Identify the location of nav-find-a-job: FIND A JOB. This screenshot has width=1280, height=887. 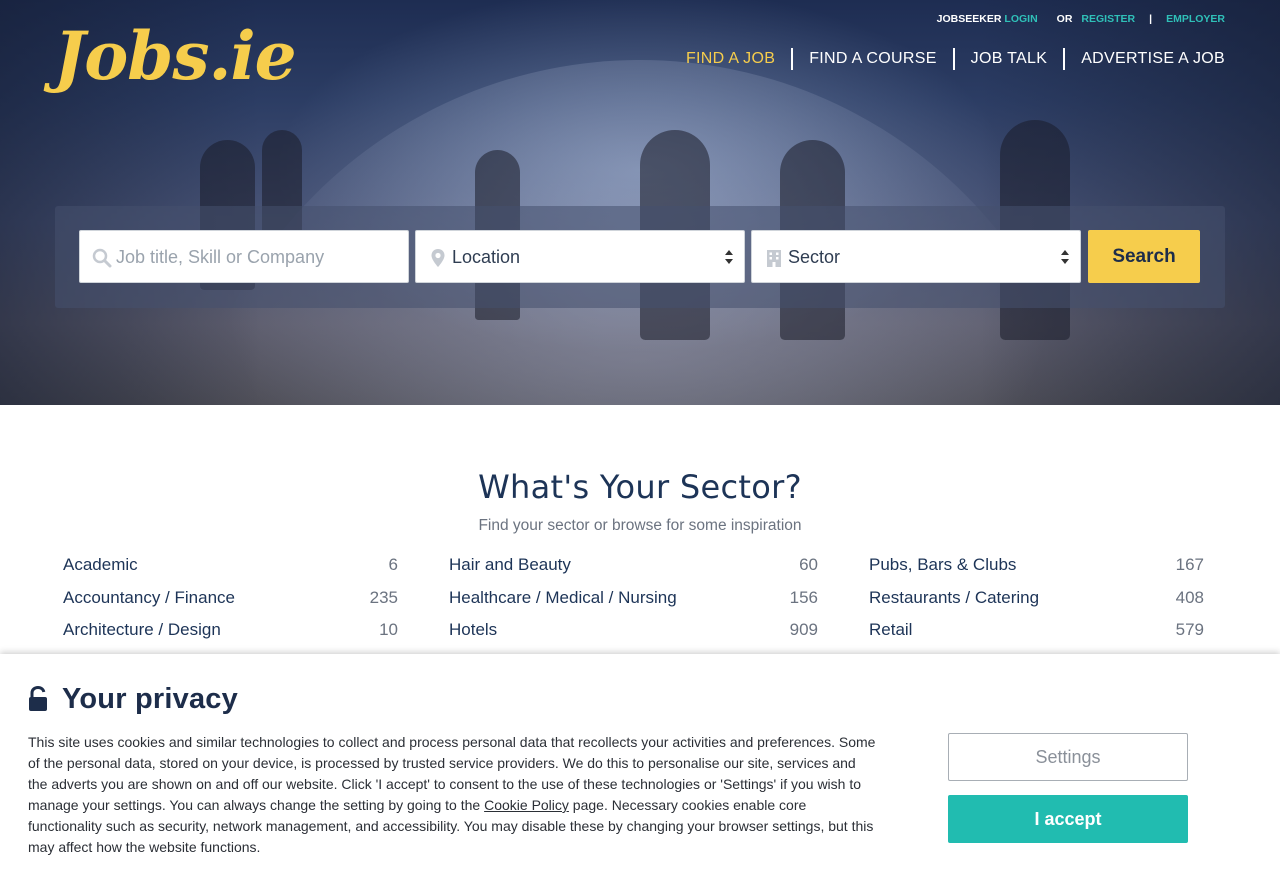
(738, 59).